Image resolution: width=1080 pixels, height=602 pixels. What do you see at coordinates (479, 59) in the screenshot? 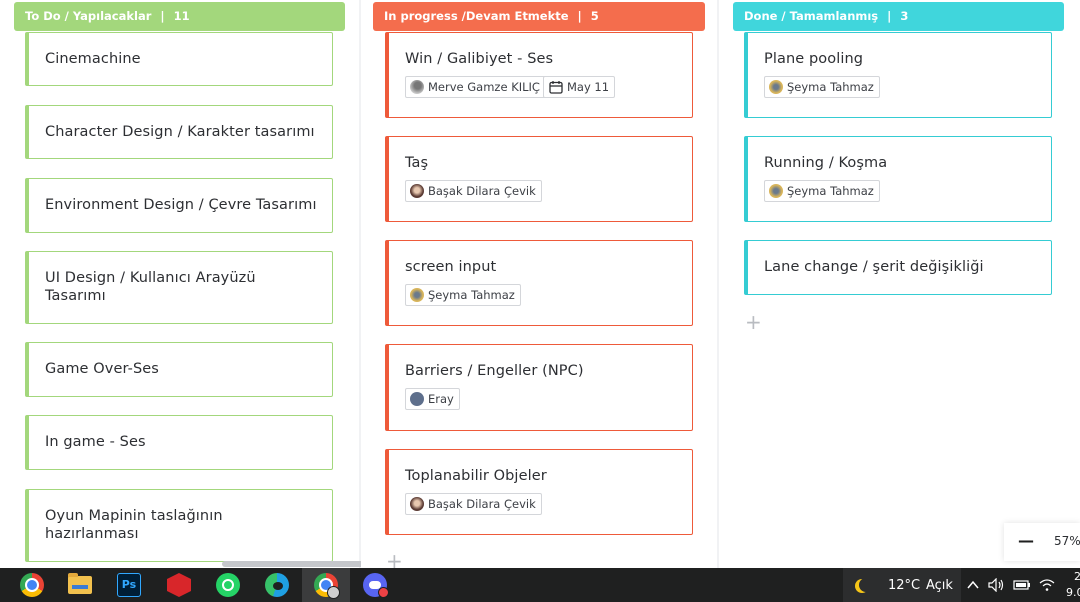
I see `task-title: Win / Galibiyet - Ses` at bounding box center [479, 59].